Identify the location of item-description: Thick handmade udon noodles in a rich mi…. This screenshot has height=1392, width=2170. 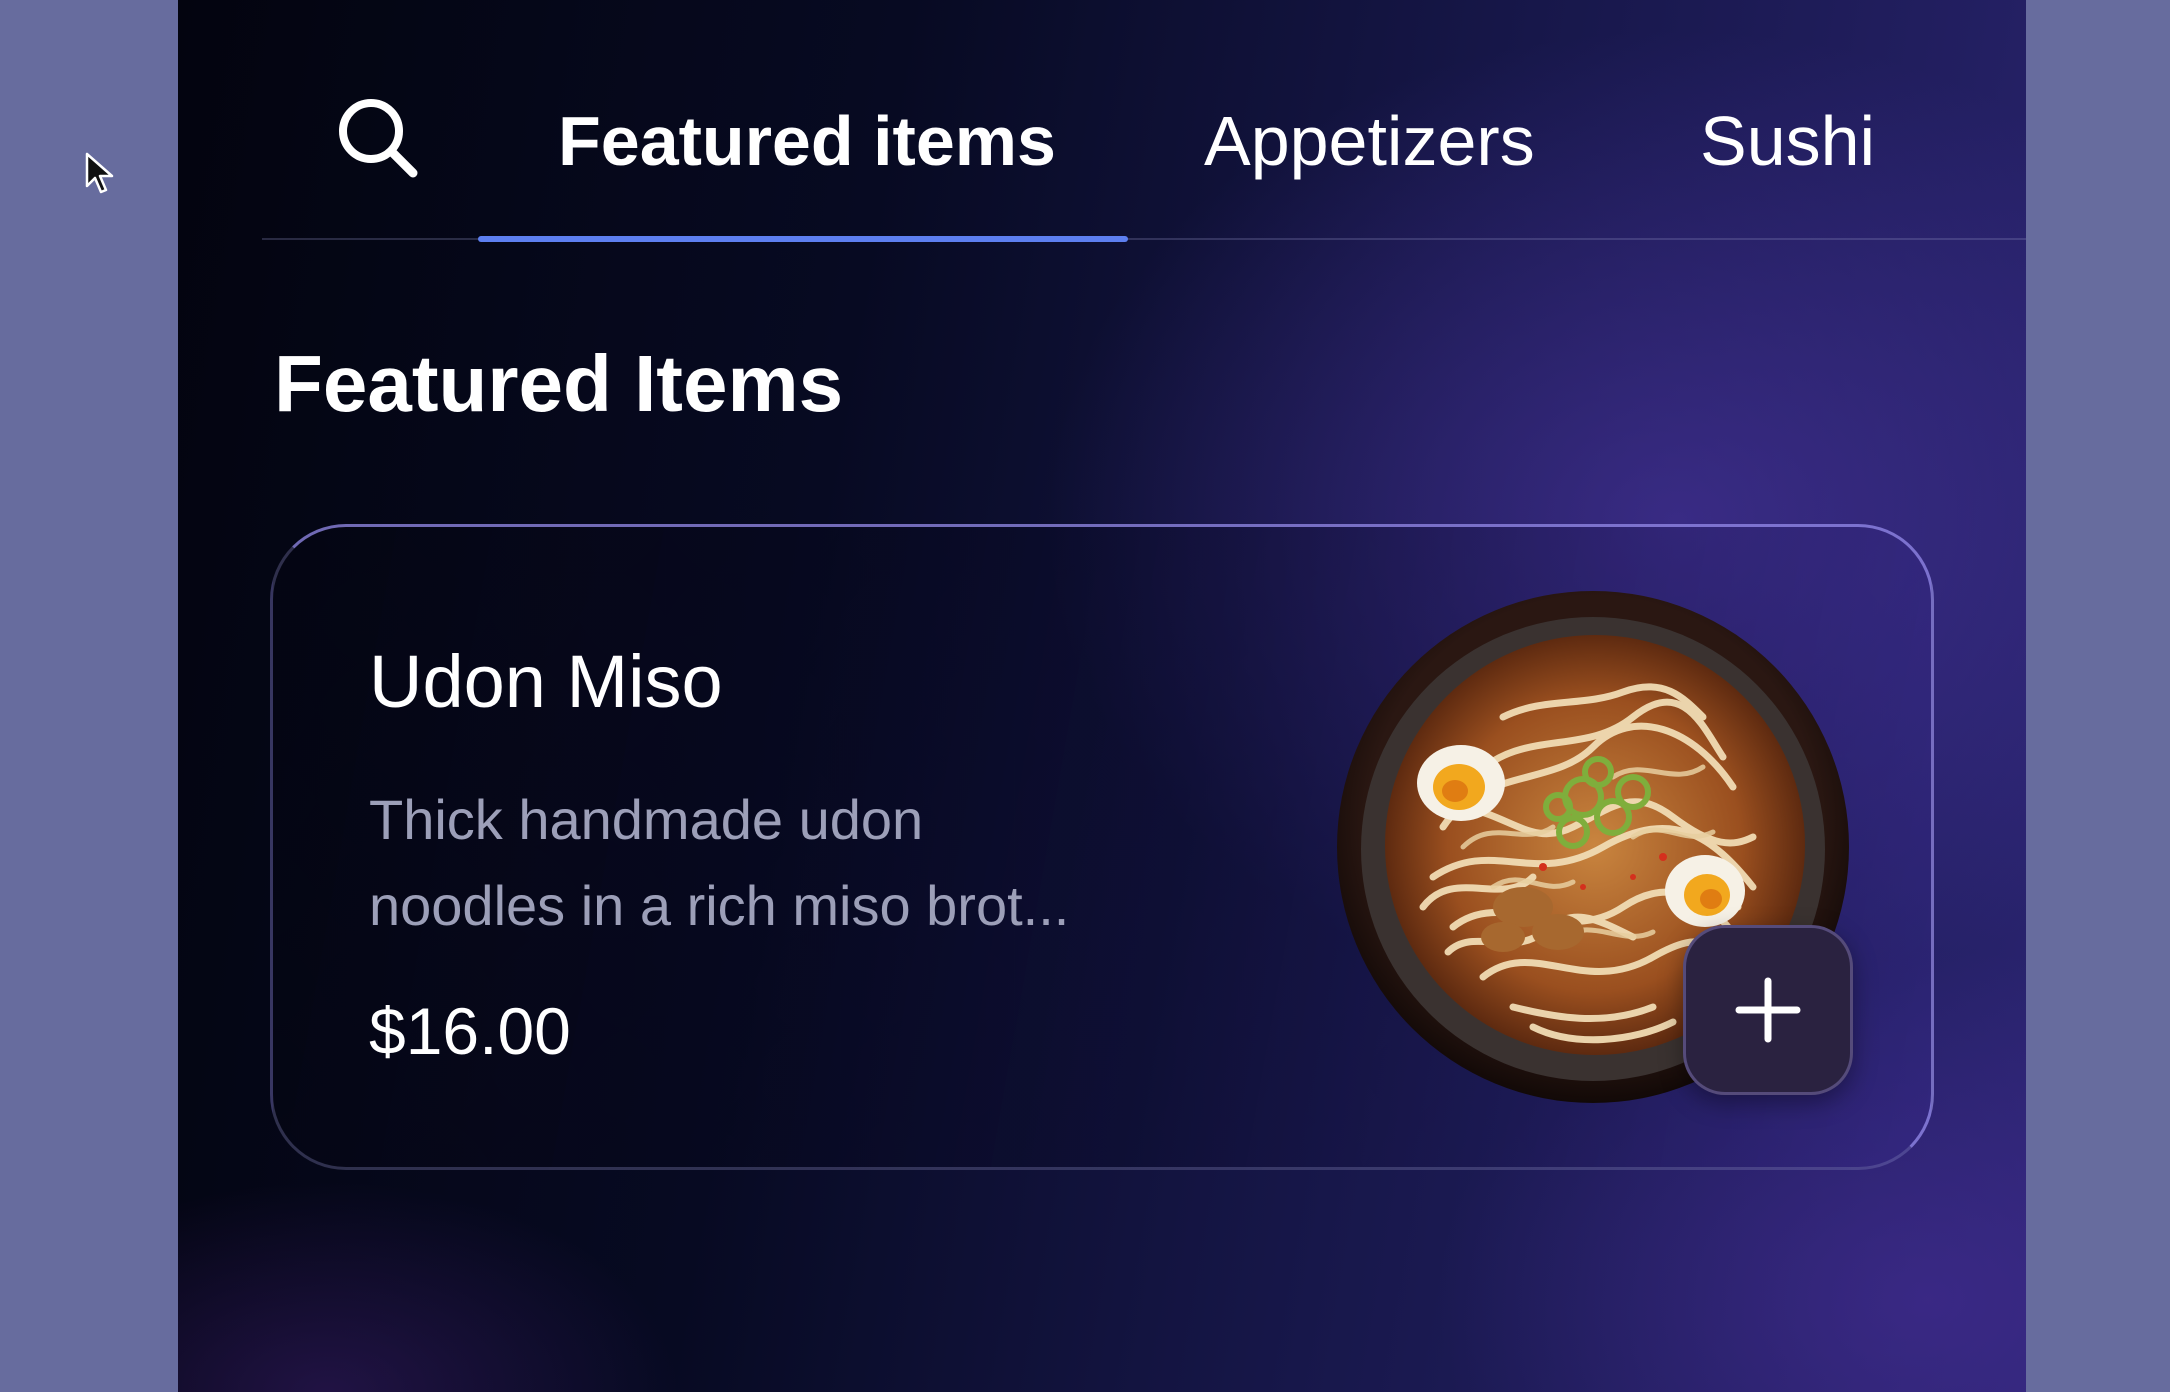
(719, 862).